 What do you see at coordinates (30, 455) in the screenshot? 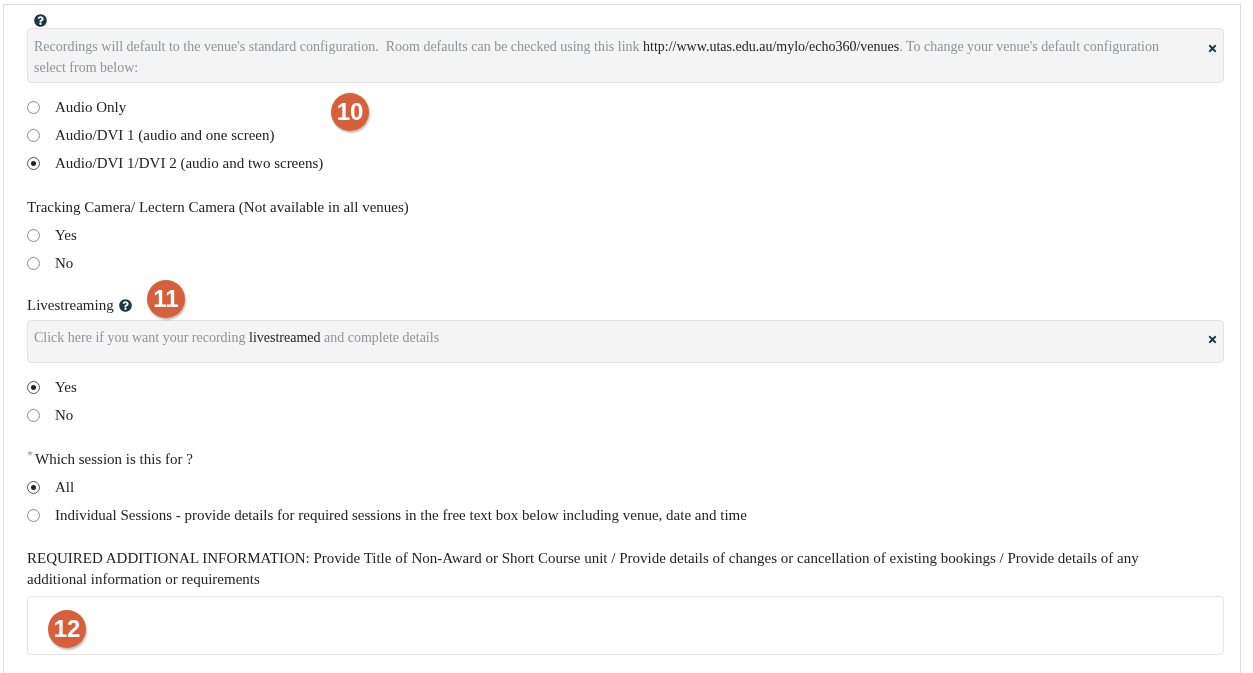
I see `required-mark: *` at bounding box center [30, 455].